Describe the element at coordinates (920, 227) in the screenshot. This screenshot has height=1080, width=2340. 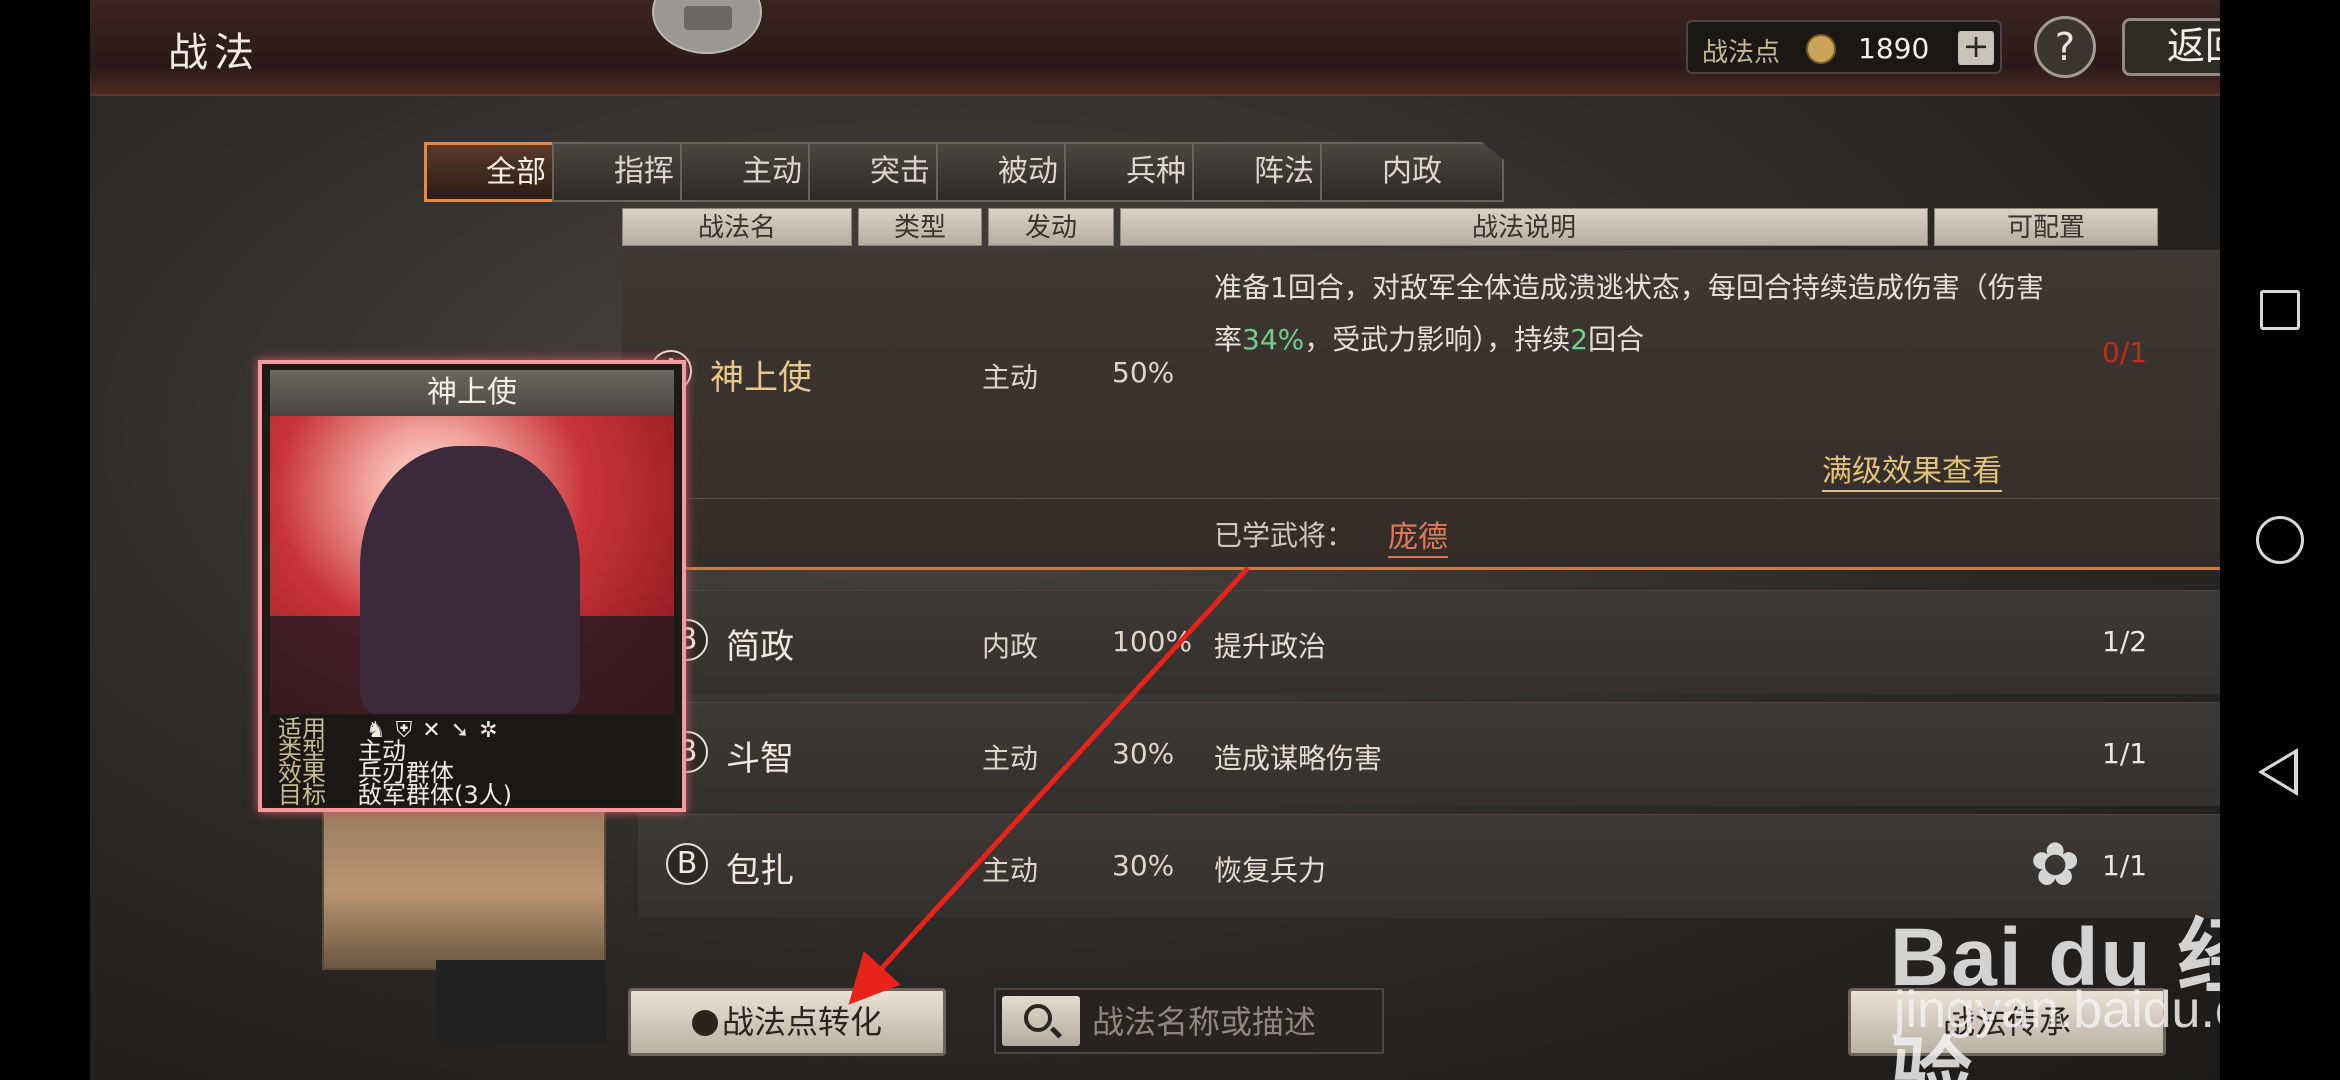
I see `column-type: 类型` at that location.